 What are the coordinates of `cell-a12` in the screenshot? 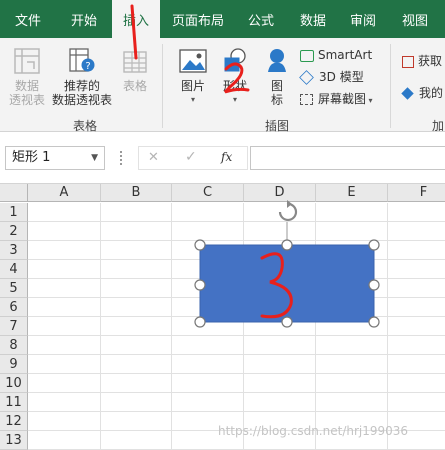 It's located at (64, 421).